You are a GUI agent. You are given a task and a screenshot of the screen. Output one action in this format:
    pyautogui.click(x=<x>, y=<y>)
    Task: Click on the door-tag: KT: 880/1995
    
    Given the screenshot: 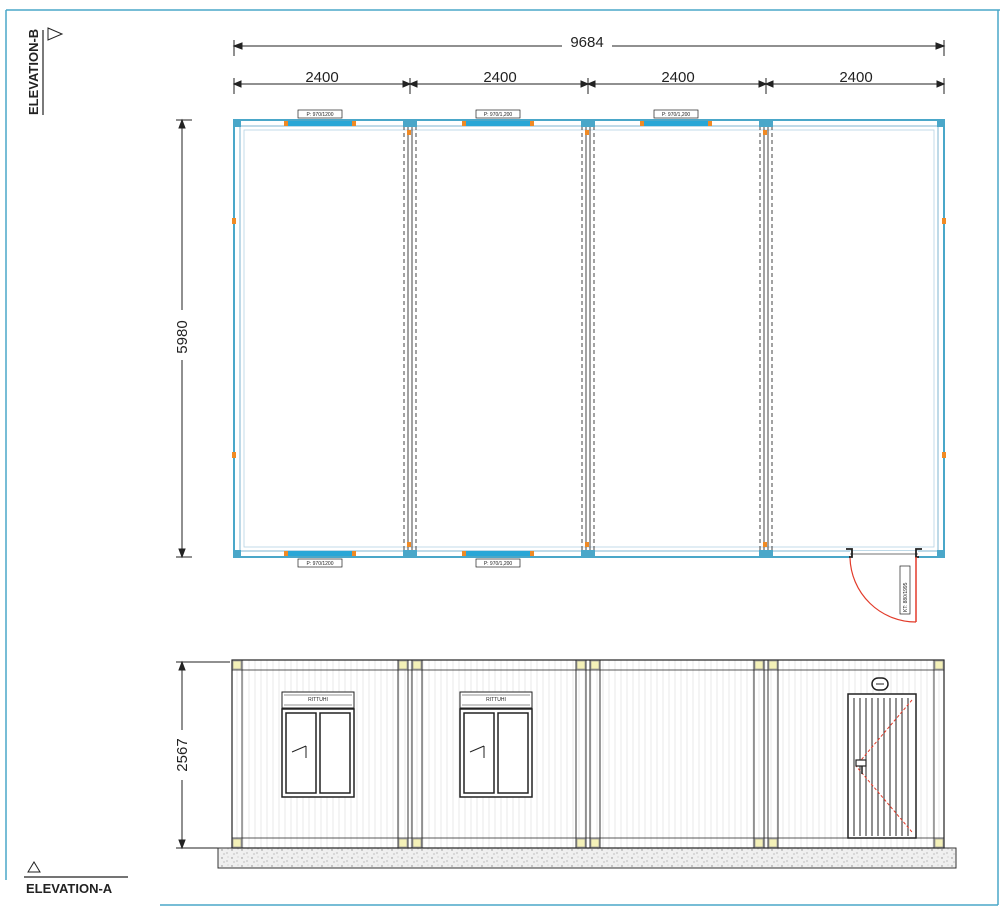 What is the action you would take?
    pyautogui.click(x=905, y=590)
    